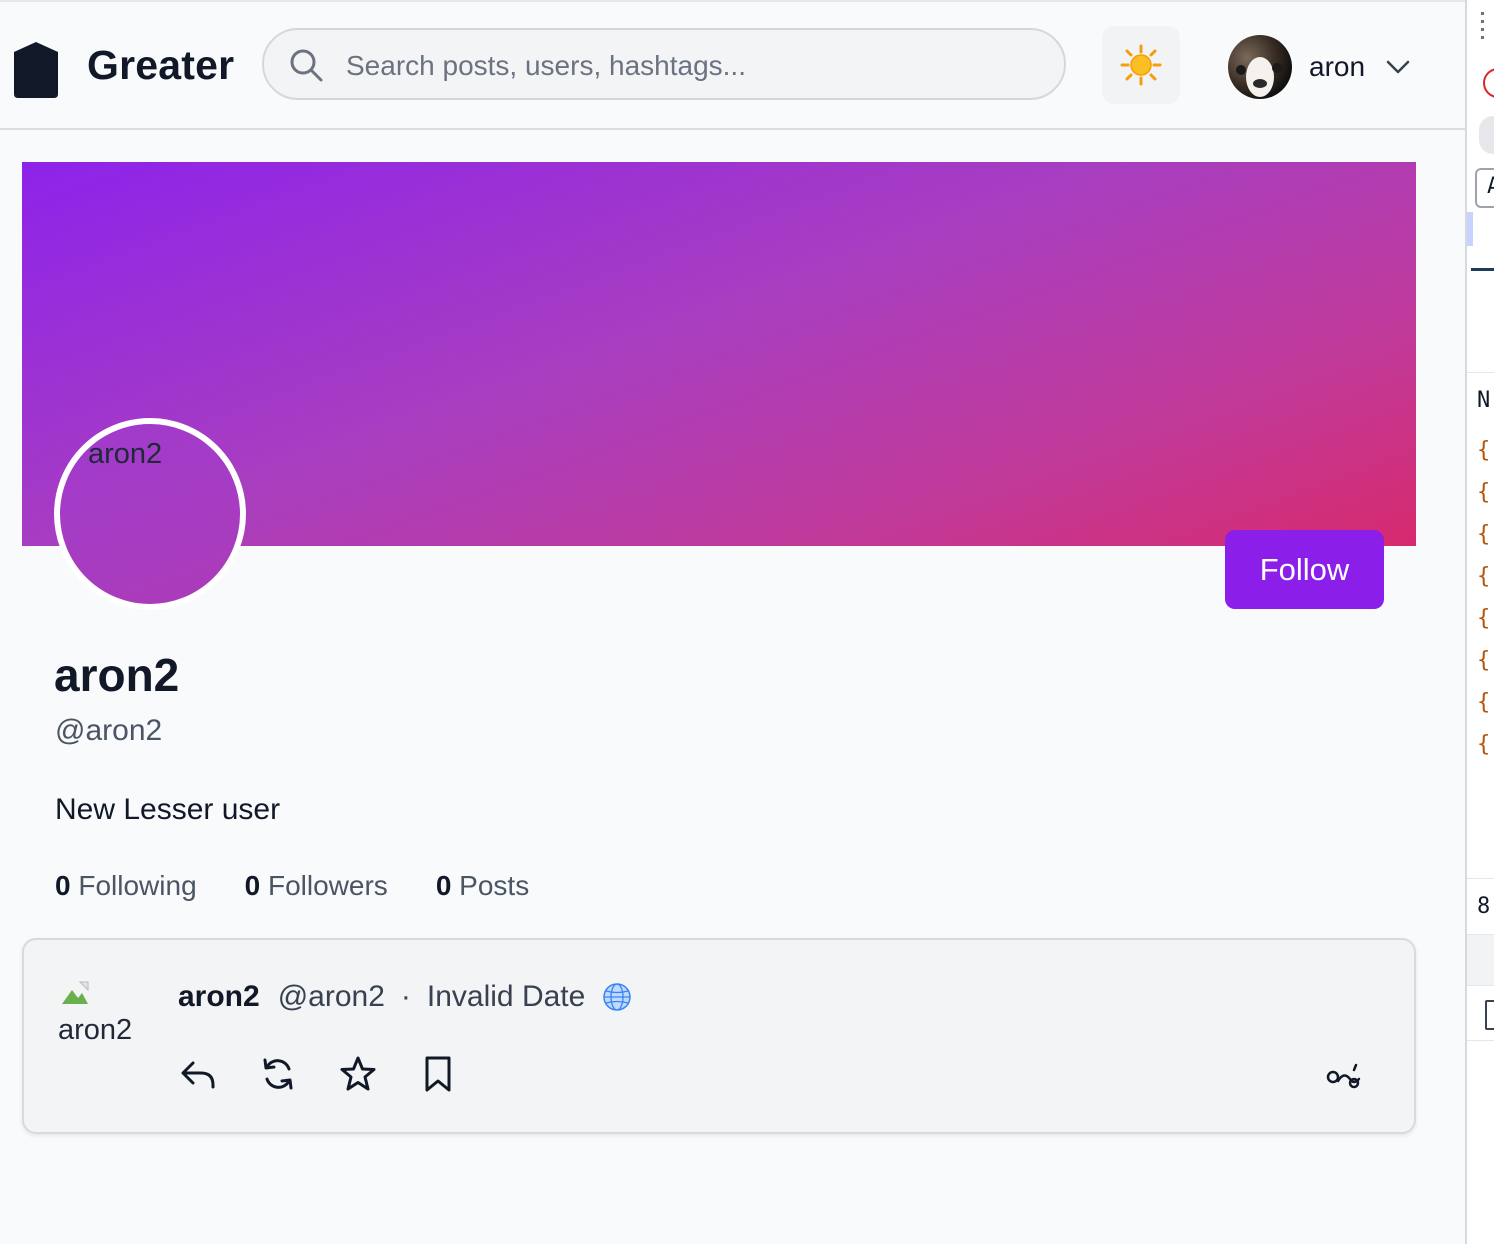  I want to click on top-navbar: Greater aron, so click(732, 66).